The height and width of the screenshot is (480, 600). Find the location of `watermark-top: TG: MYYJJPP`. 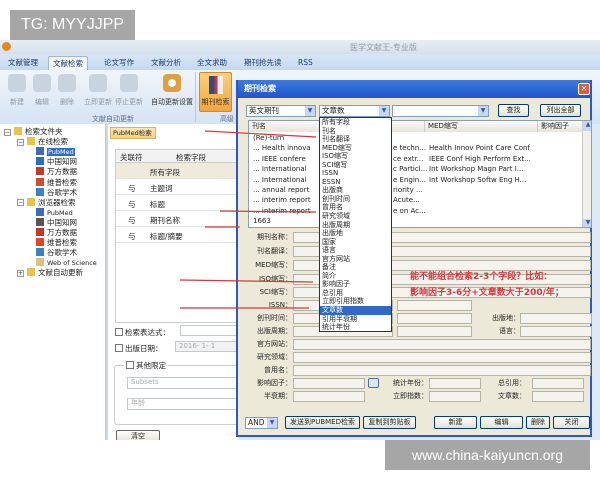

watermark-top: TG: MYYJJPP is located at coordinates (72, 25).